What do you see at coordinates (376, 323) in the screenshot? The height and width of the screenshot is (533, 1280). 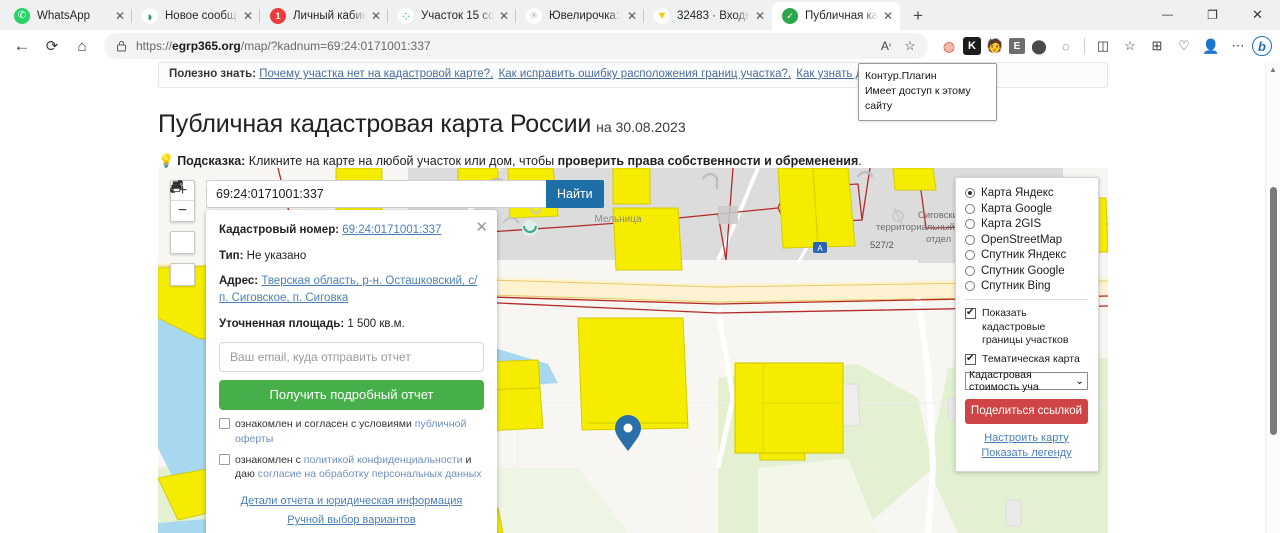 I see `area-value: 1 500 кв.м.` at bounding box center [376, 323].